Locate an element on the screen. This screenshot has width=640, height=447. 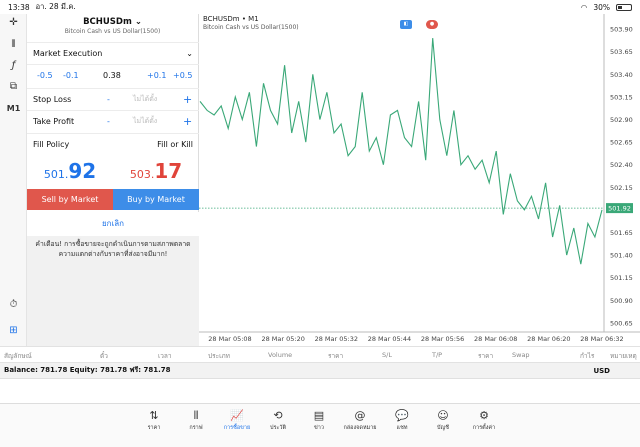
tab-trade: 📈 การซื้อขาย is located at coordinates (237, 420).